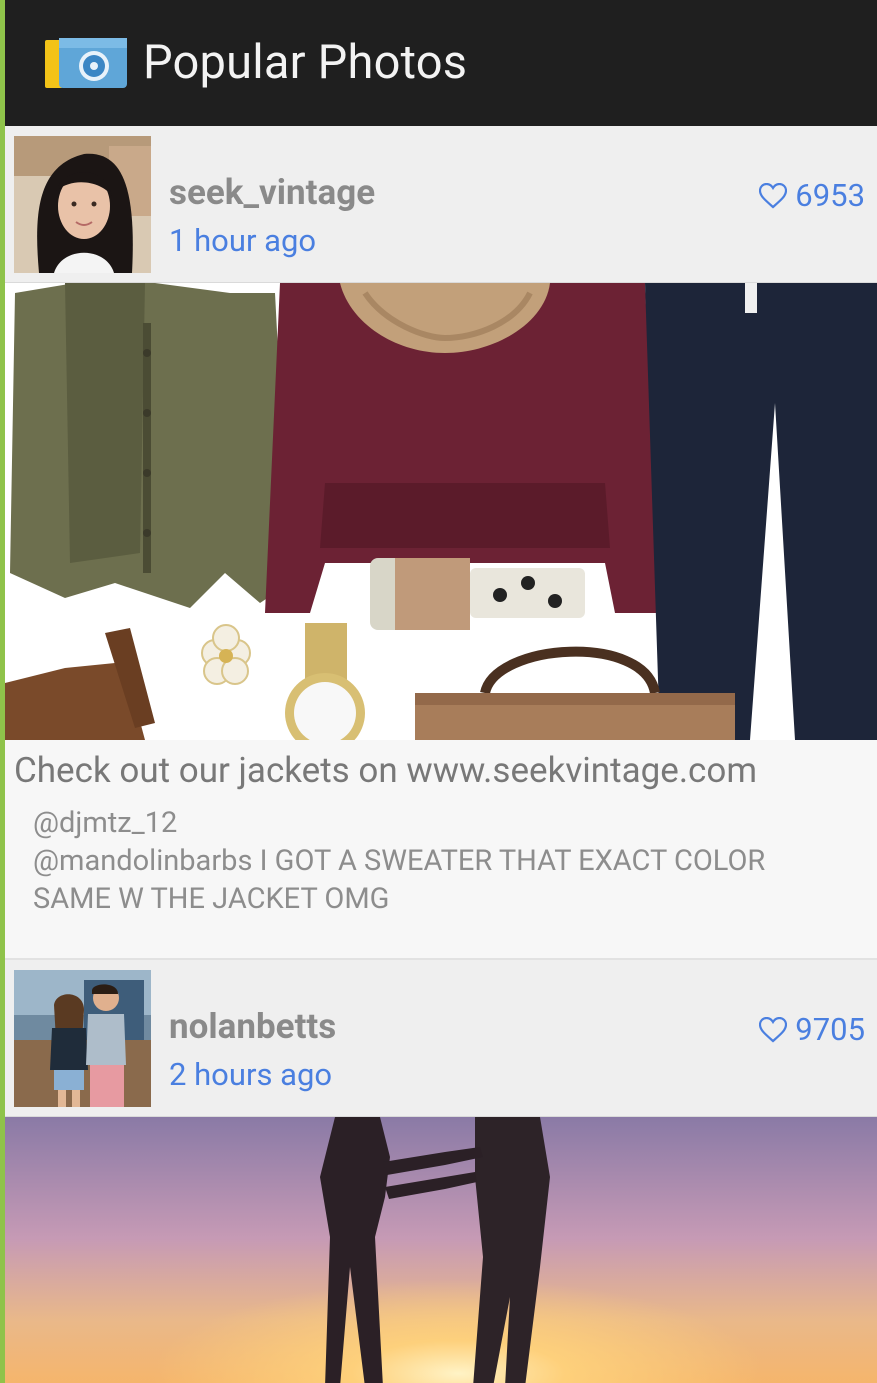 The image size is (877, 1383). I want to click on post-timestamp: 2 hours ago, so click(251, 1074).